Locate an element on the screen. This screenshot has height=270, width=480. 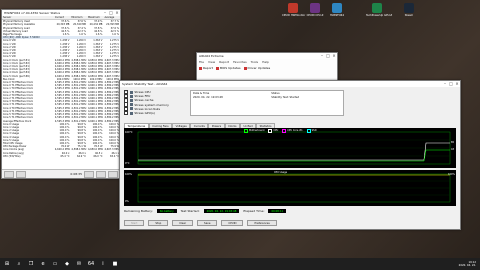
aida64-title: AIDA64 Extreme is located at coordinates (211, 56).